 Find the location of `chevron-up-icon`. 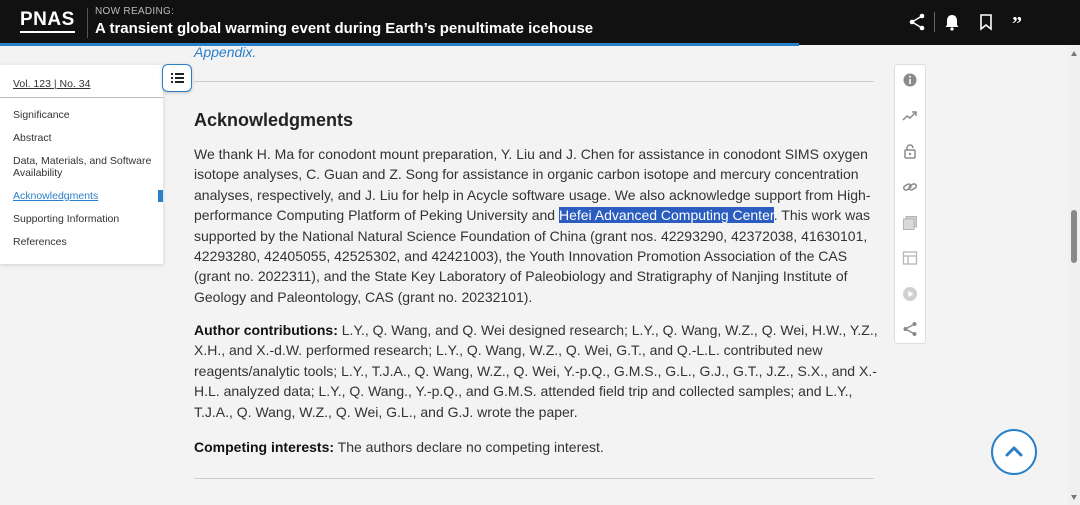

chevron-up-icon is located at coordinates (1014, 451).